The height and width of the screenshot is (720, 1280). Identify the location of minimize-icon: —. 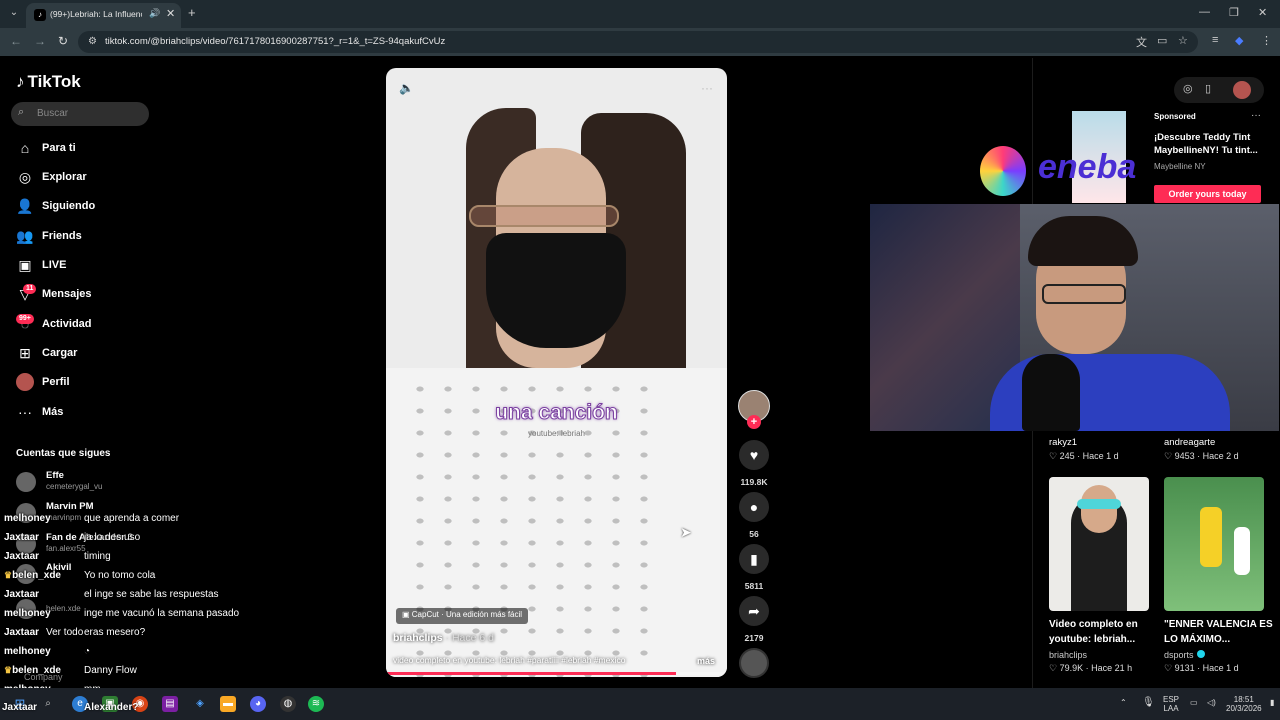
(1204, 12).